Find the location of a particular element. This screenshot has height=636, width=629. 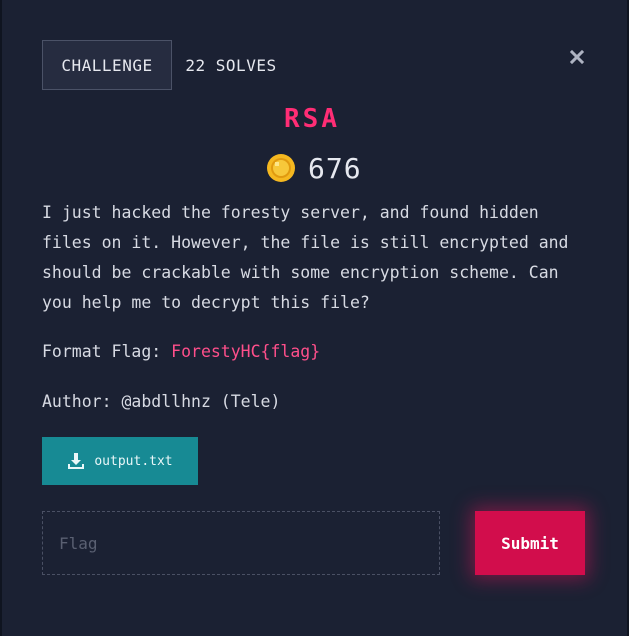

points-row: 676 is located at coordinates (314, 168).